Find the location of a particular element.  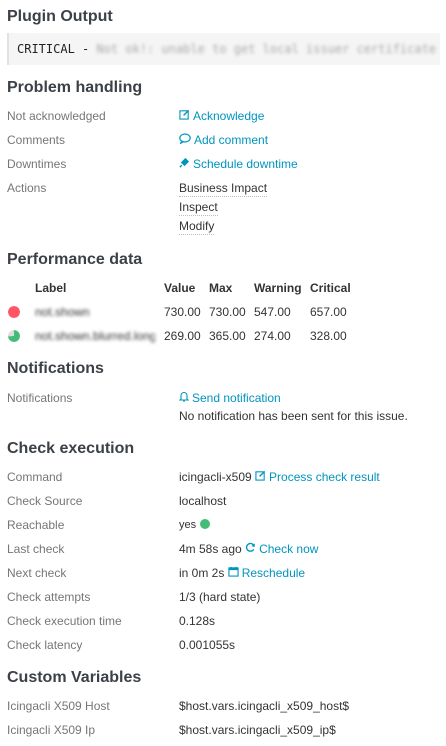

check-execution-heading: Check execution is located at coordinates (71, 448).